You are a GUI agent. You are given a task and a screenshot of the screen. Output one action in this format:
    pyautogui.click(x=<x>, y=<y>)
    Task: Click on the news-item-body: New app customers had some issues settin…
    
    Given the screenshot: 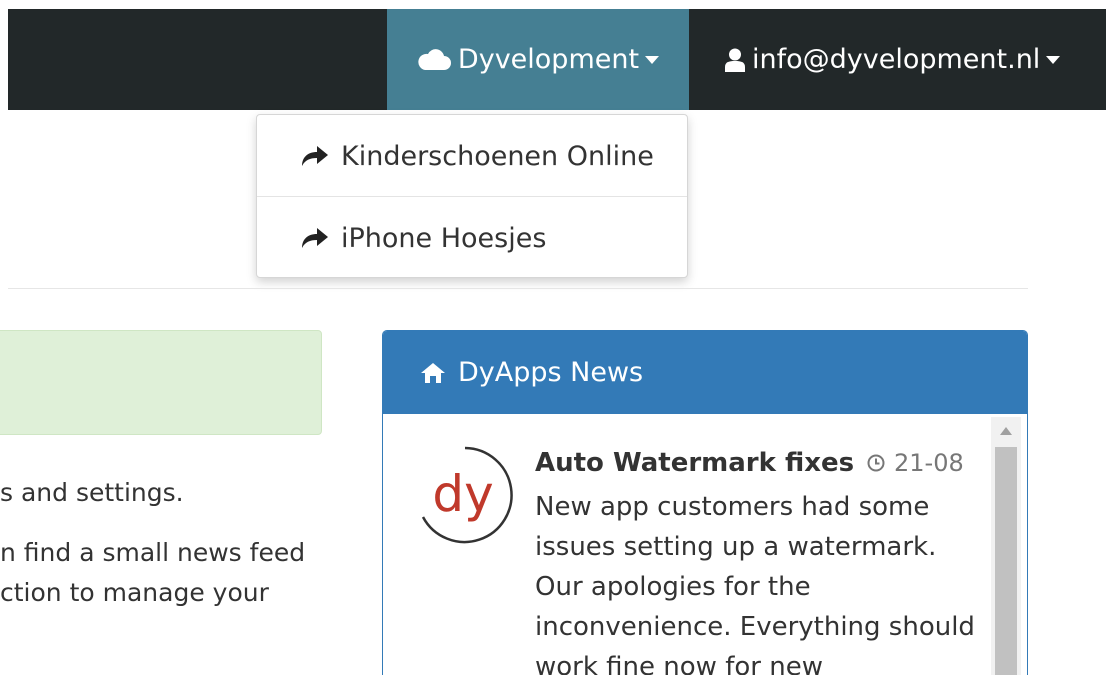 What is the action you would take?
    pyautogui.click(x=755, y=583)
    